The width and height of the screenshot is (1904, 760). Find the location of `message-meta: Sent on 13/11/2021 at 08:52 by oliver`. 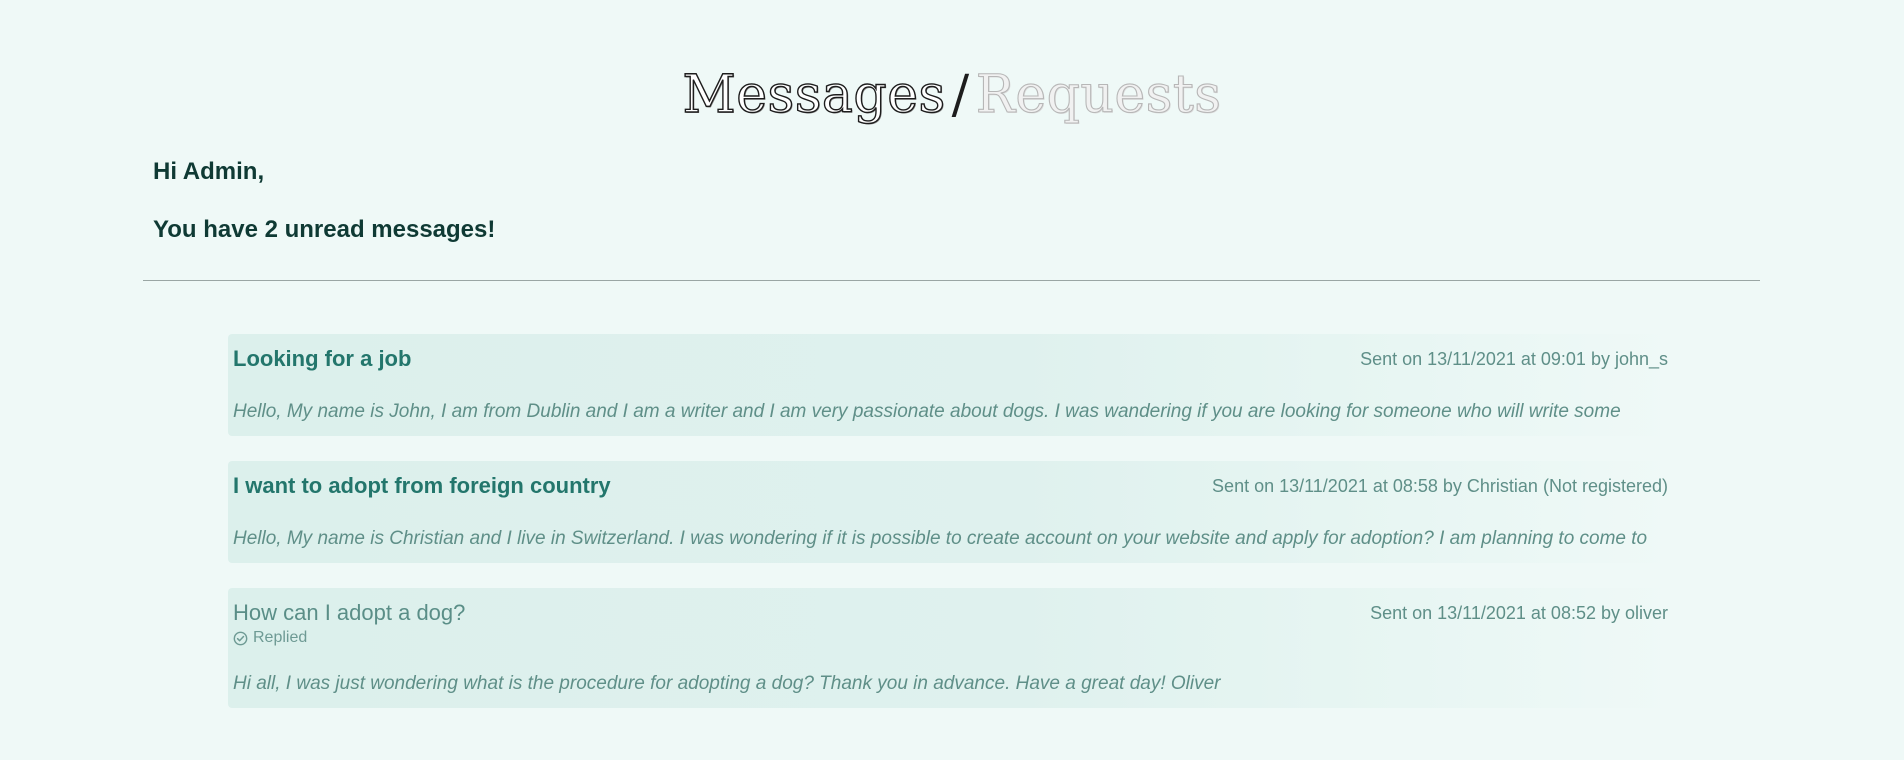

message-meta: Sent on 13/11/2021 at 08:52 by oliver is located at coordinates (1519, 613).